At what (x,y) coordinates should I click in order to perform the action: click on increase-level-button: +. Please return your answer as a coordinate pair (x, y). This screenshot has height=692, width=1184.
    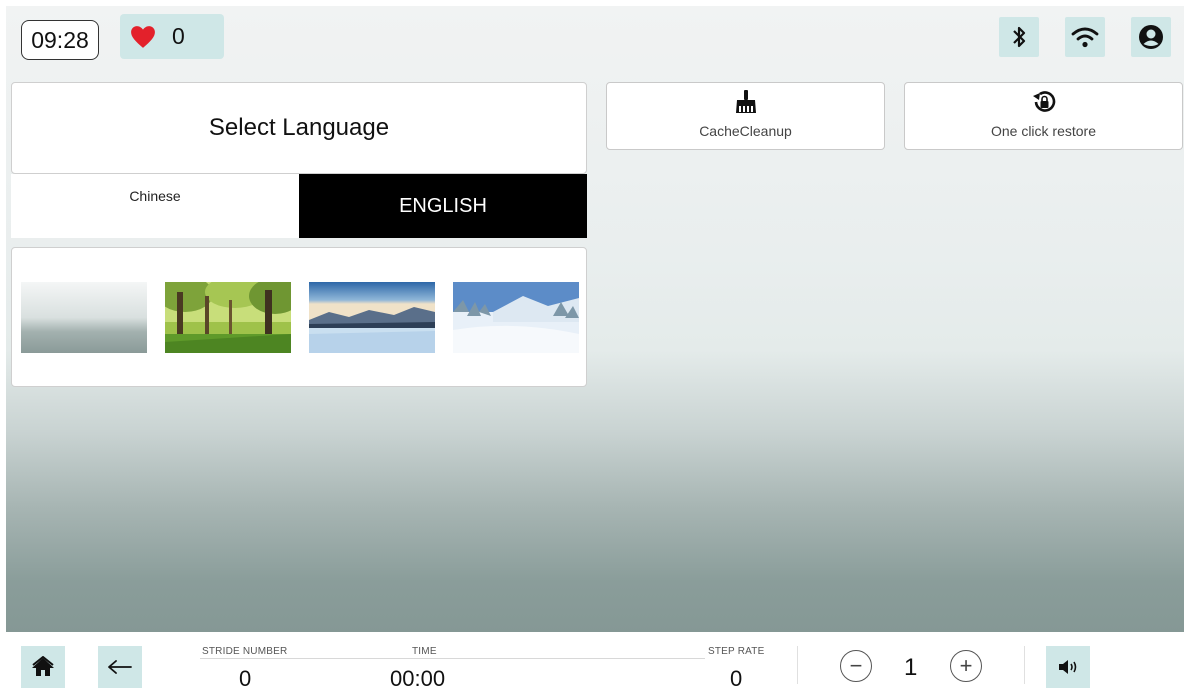
    Looking at the image, I should click on (966, 666).